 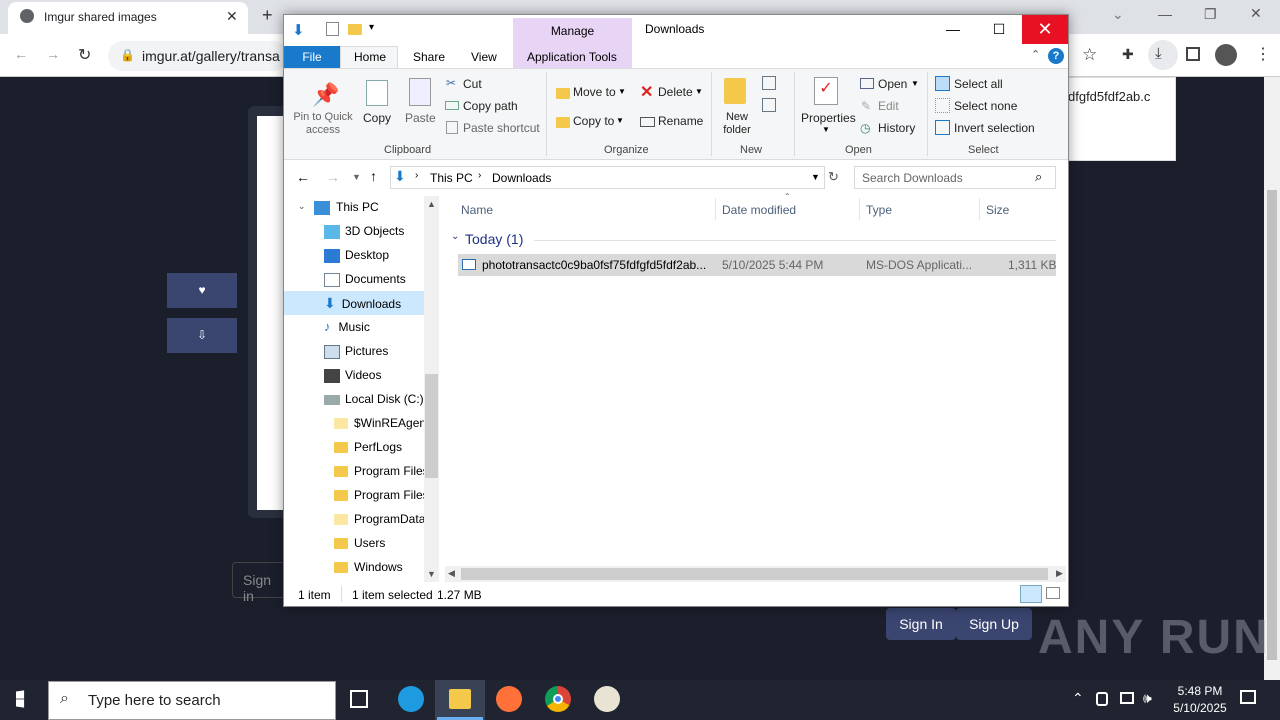 I want to click on nav-folder-windows: Windows, so click(x=354, y=567).